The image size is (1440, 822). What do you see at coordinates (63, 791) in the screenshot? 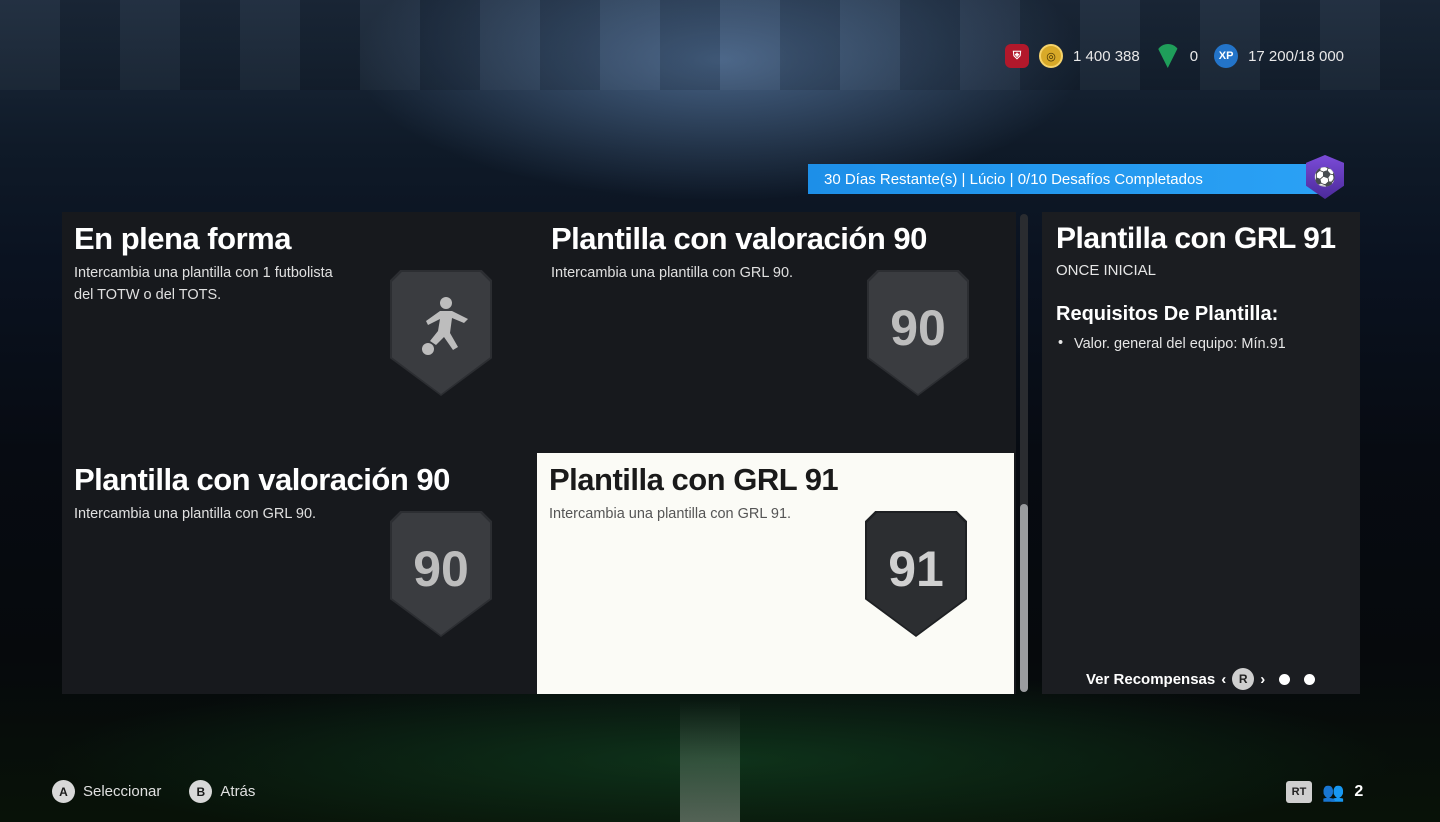
I see `a-button-icon: A` at bounding box center [63, 791].